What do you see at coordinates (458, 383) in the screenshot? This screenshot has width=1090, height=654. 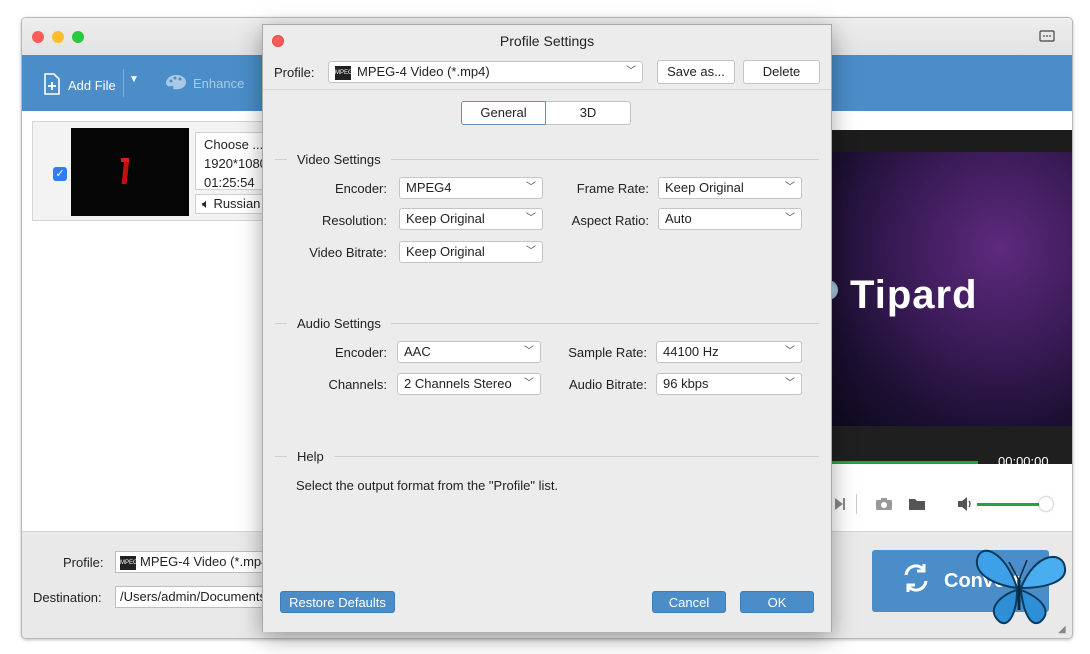 I see `channels-value: 2 Channels Stereo` at bounding box center [458, 383].